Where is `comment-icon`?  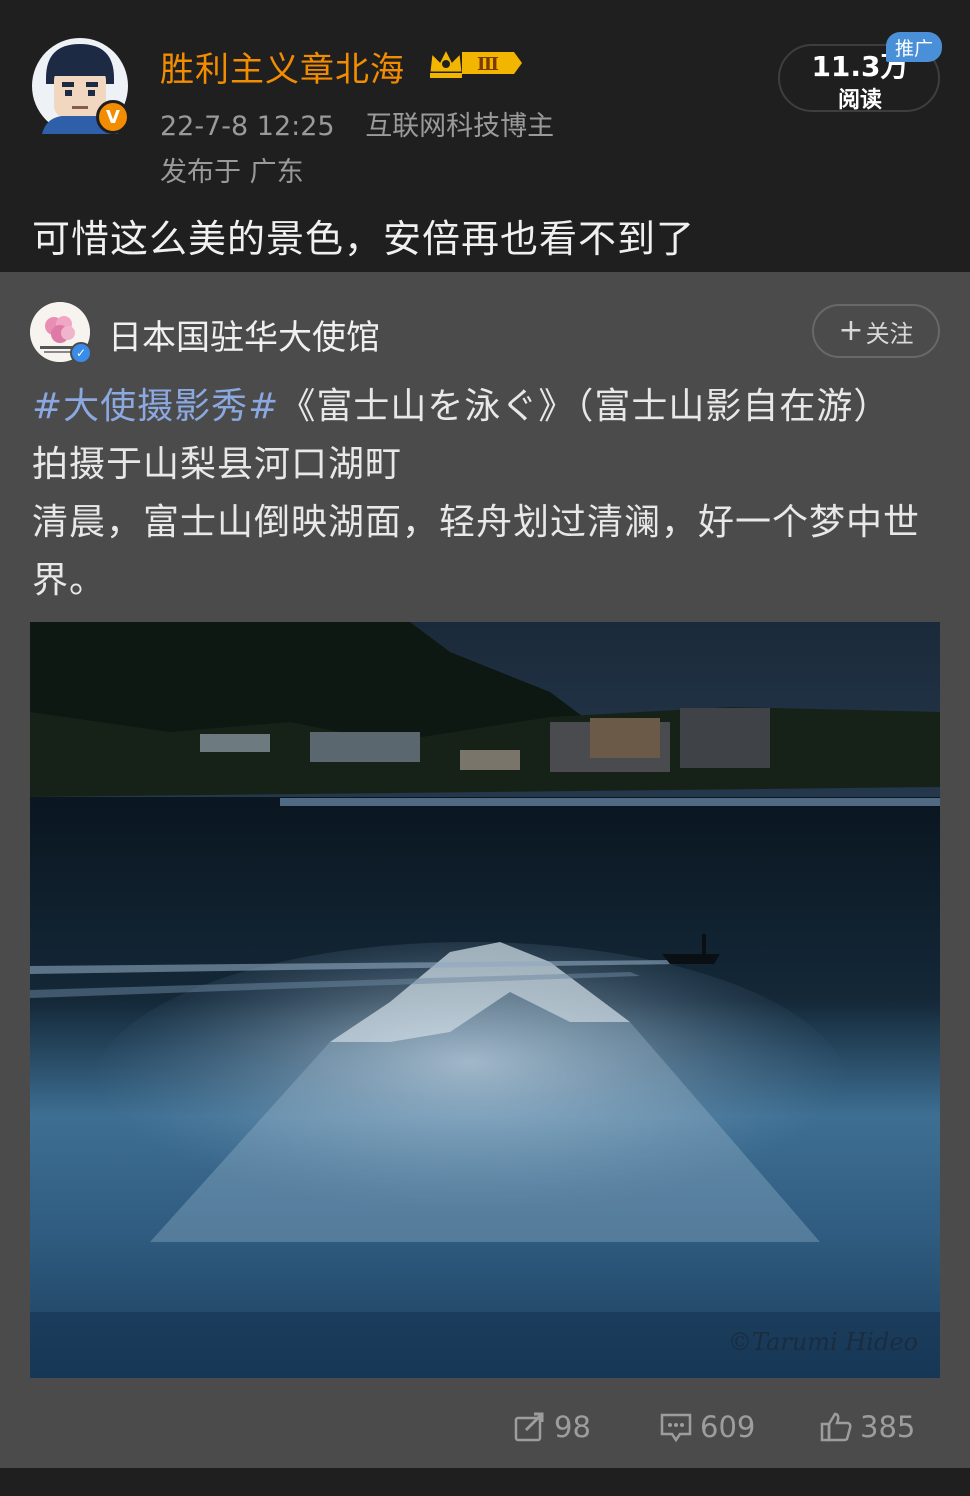 comment-icon is located at coordinates (676, 1427).